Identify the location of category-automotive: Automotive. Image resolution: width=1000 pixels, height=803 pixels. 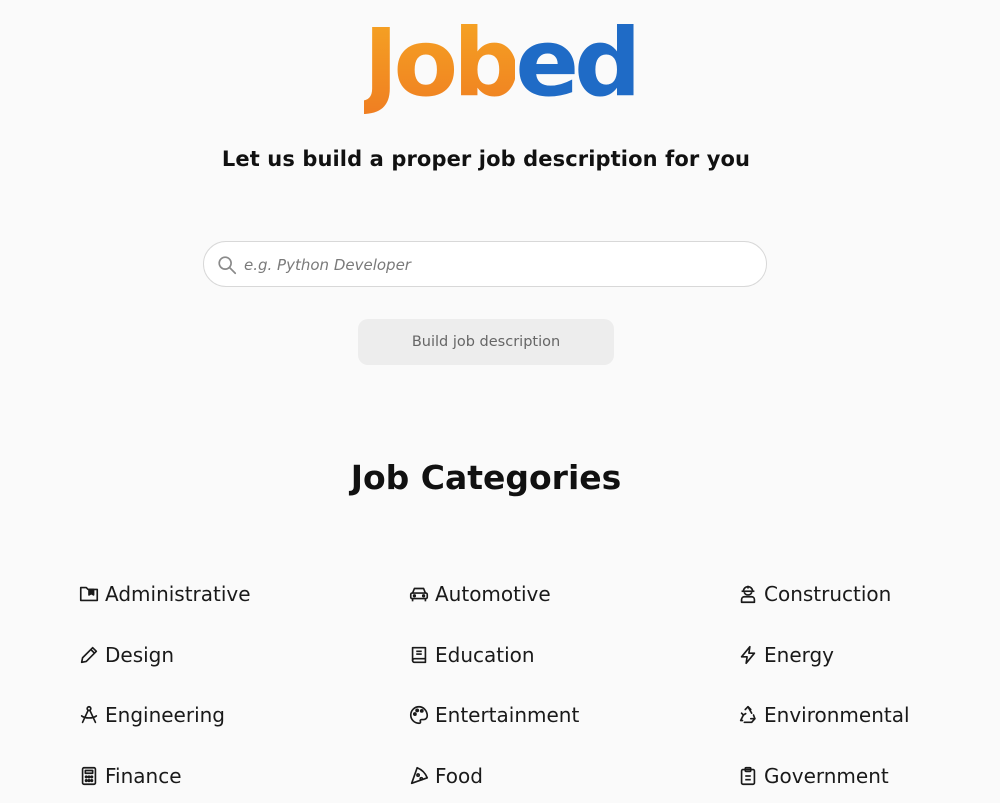
(479, 594).